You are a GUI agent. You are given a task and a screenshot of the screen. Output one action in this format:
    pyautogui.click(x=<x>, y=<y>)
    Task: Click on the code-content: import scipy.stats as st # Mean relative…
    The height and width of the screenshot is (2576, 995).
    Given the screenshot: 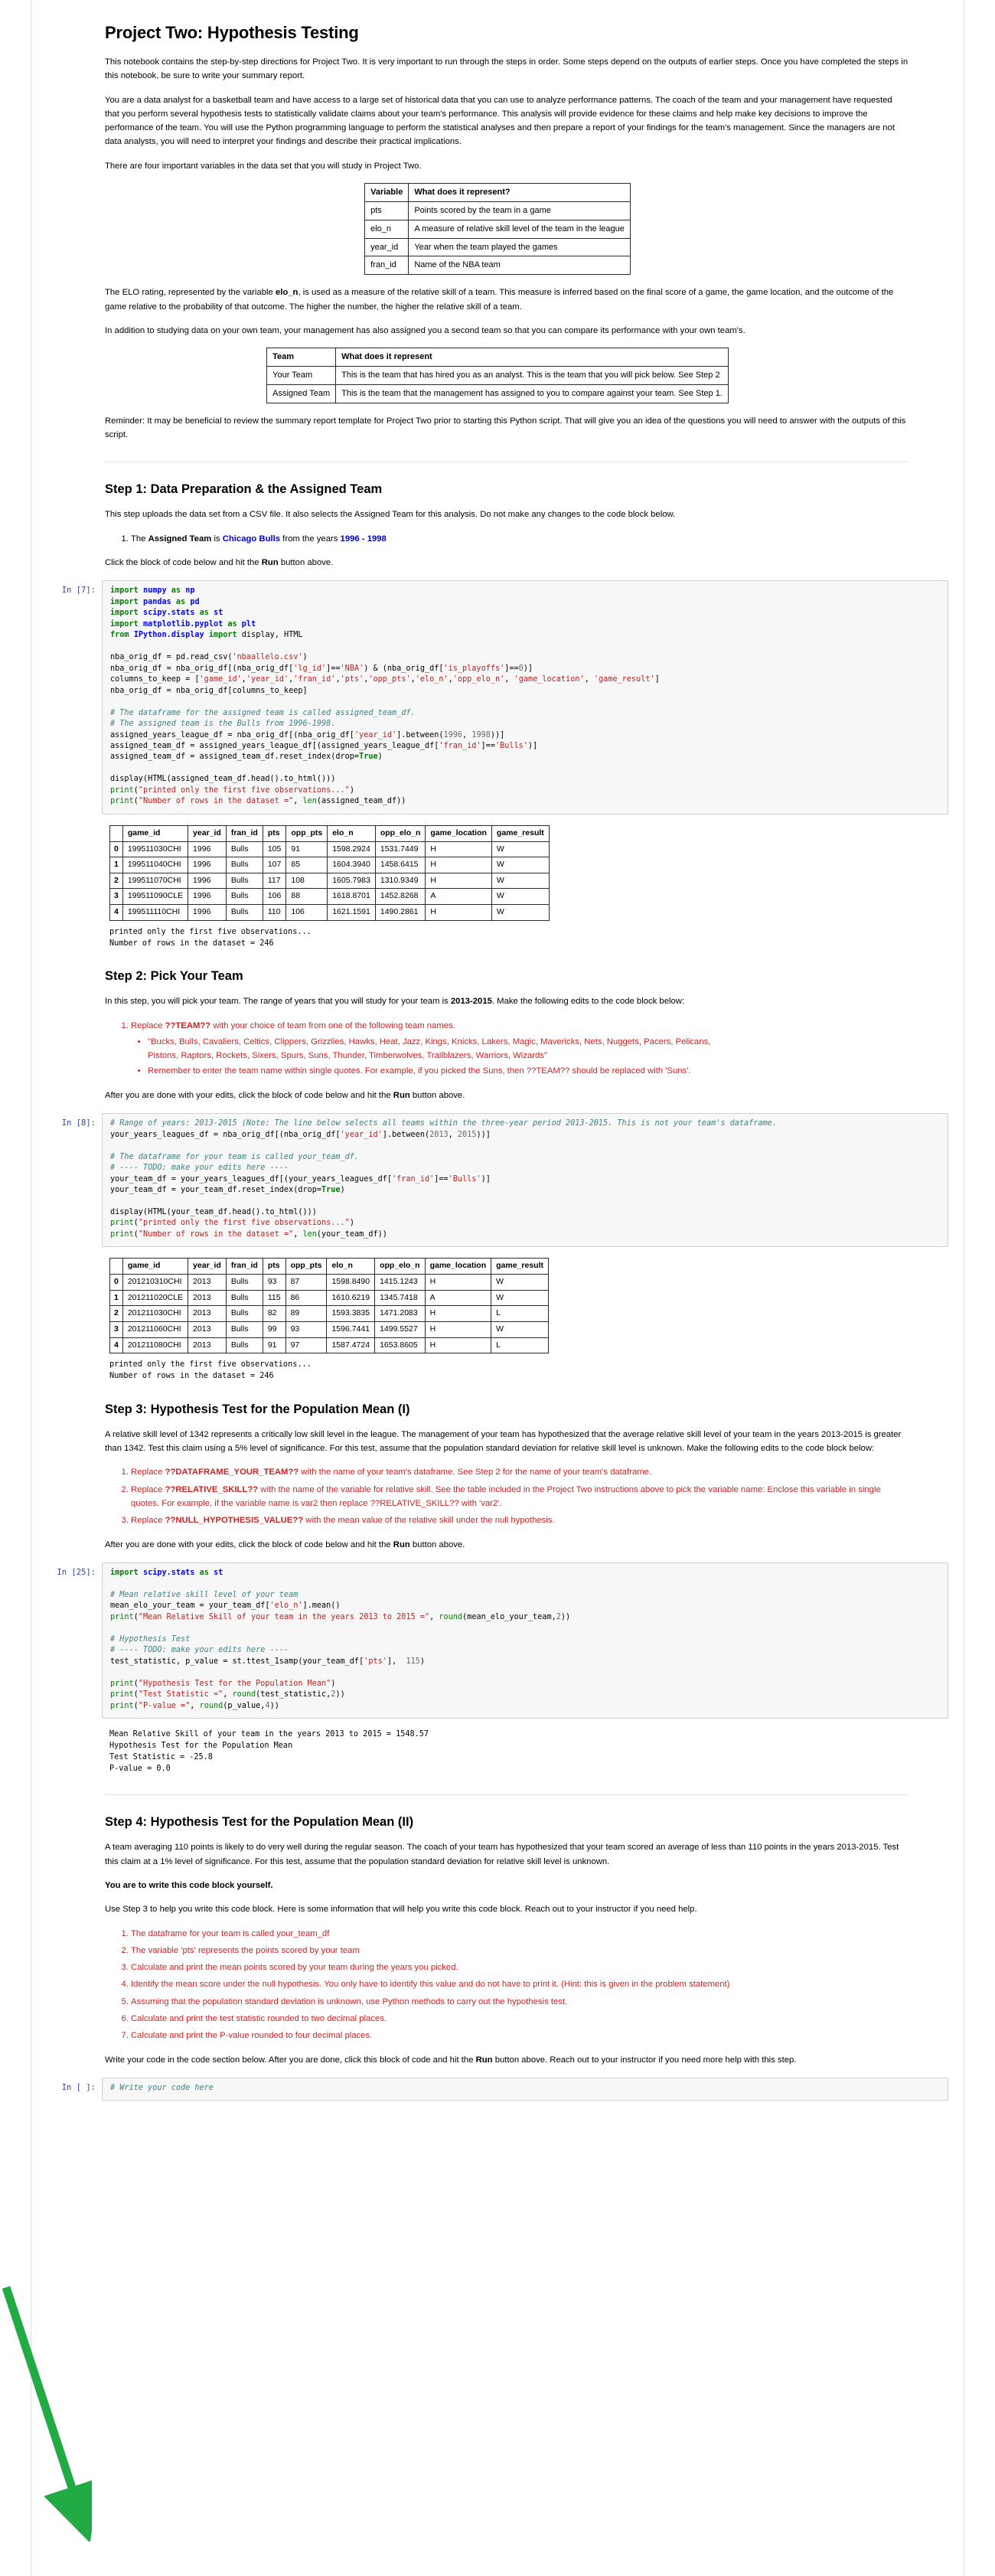 What is the action you would take?
    pyautogui.click(x=525, y=1640)
    